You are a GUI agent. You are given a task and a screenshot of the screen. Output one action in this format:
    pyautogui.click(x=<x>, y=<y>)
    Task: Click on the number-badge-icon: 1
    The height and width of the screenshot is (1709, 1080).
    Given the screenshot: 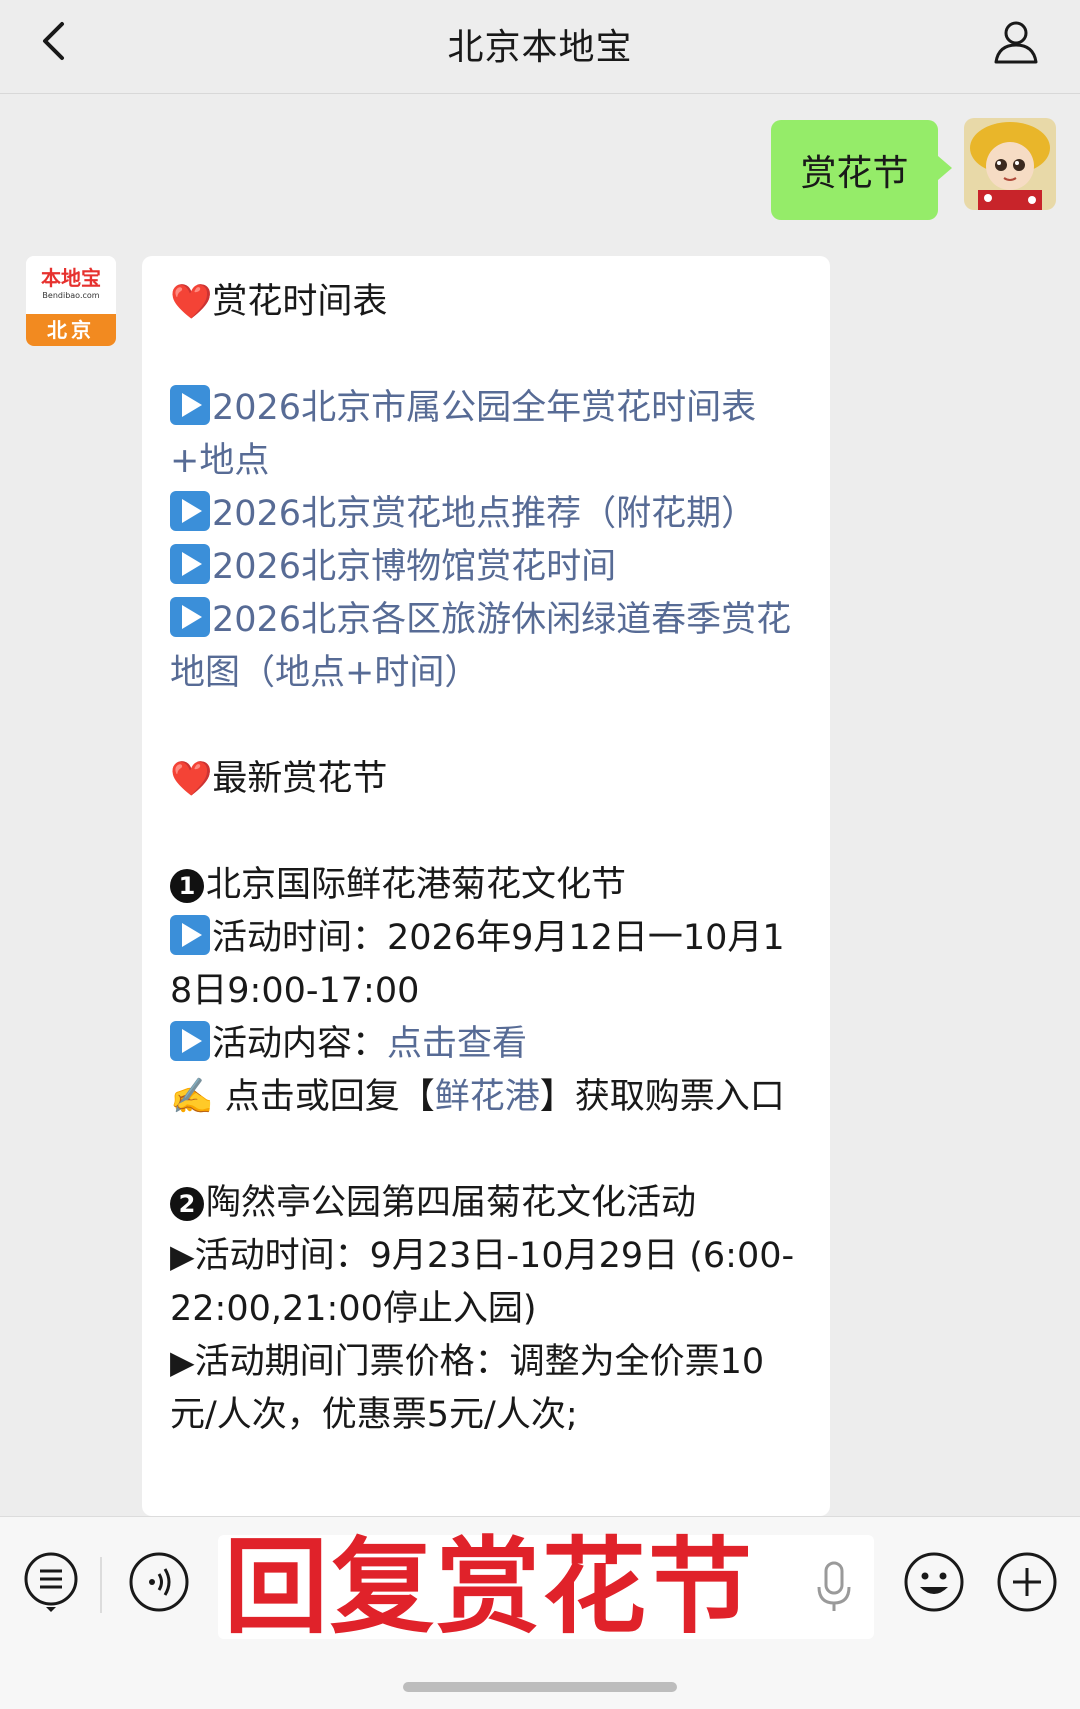 What is the action you would take?
    pyautogui.click(x=187, y=886)
    